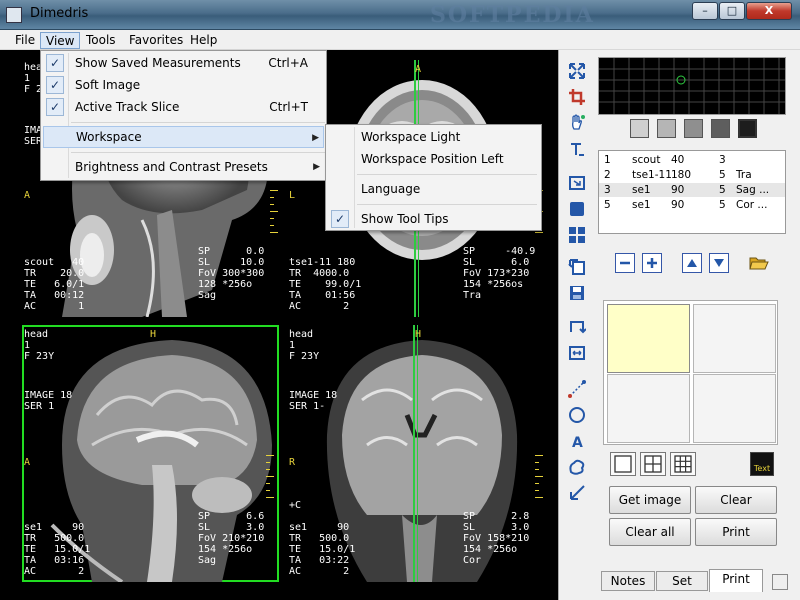 The width and height of the screenshot is (800, 600). I want to click on layout-3x3-button, so click(683, 464).